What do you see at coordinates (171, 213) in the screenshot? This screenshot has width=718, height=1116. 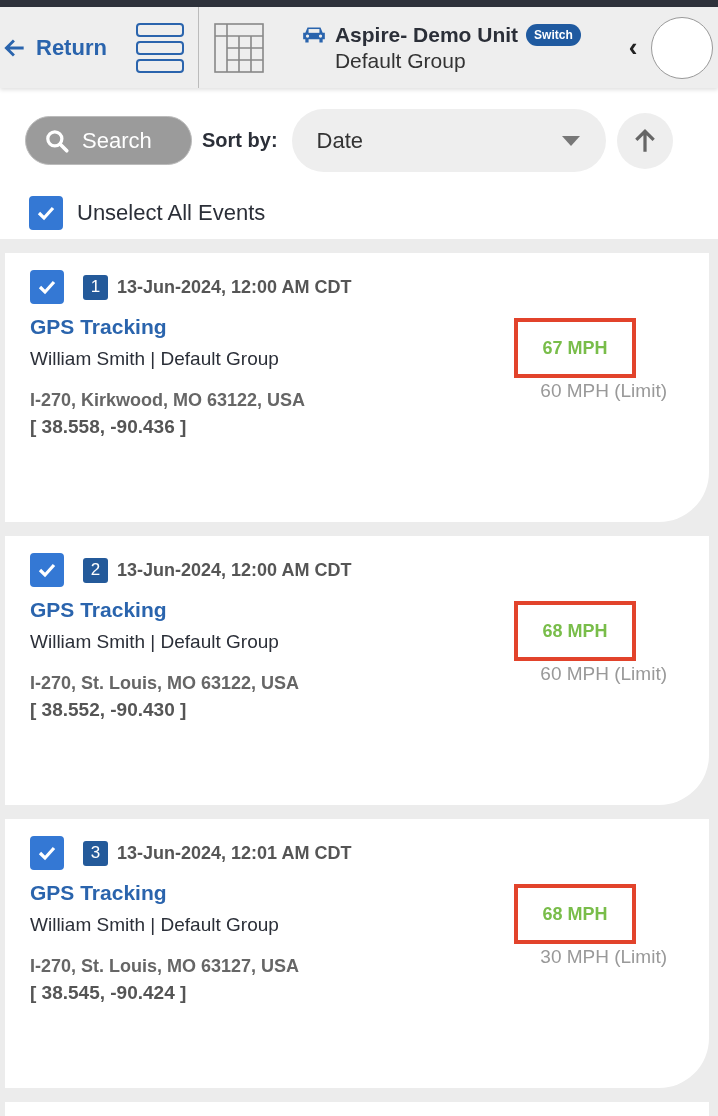 I see `select-all-label: Unselect All Events` at bounding box center [171, 213].